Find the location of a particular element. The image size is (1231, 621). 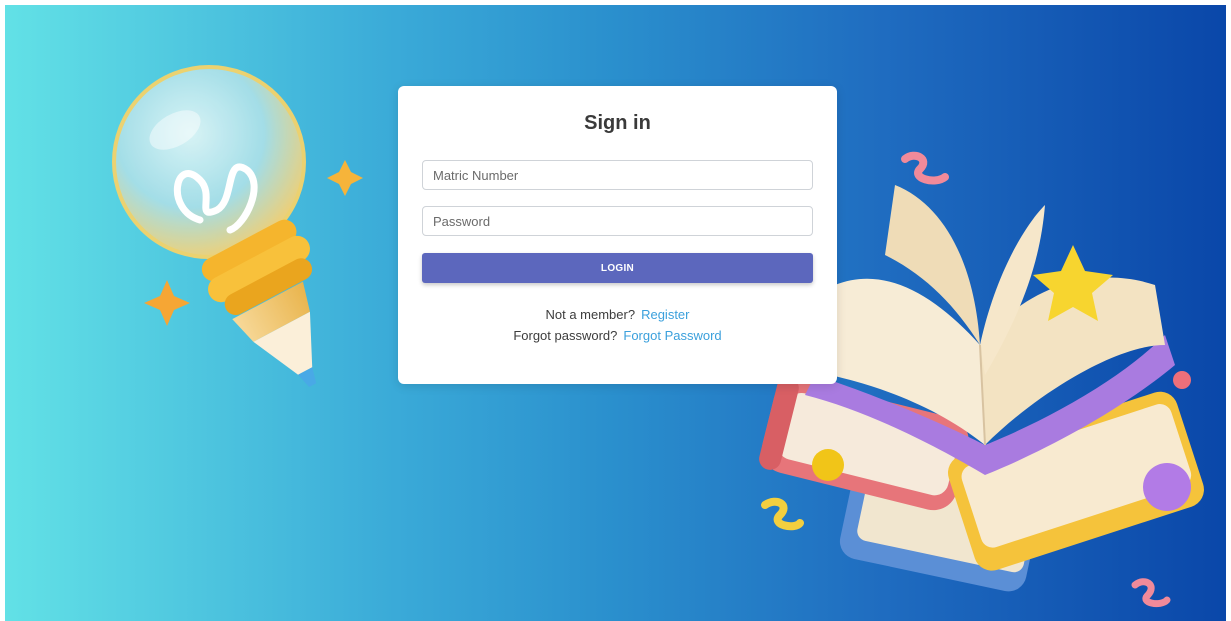

matric-number-input is located at coordinates (617, 175).